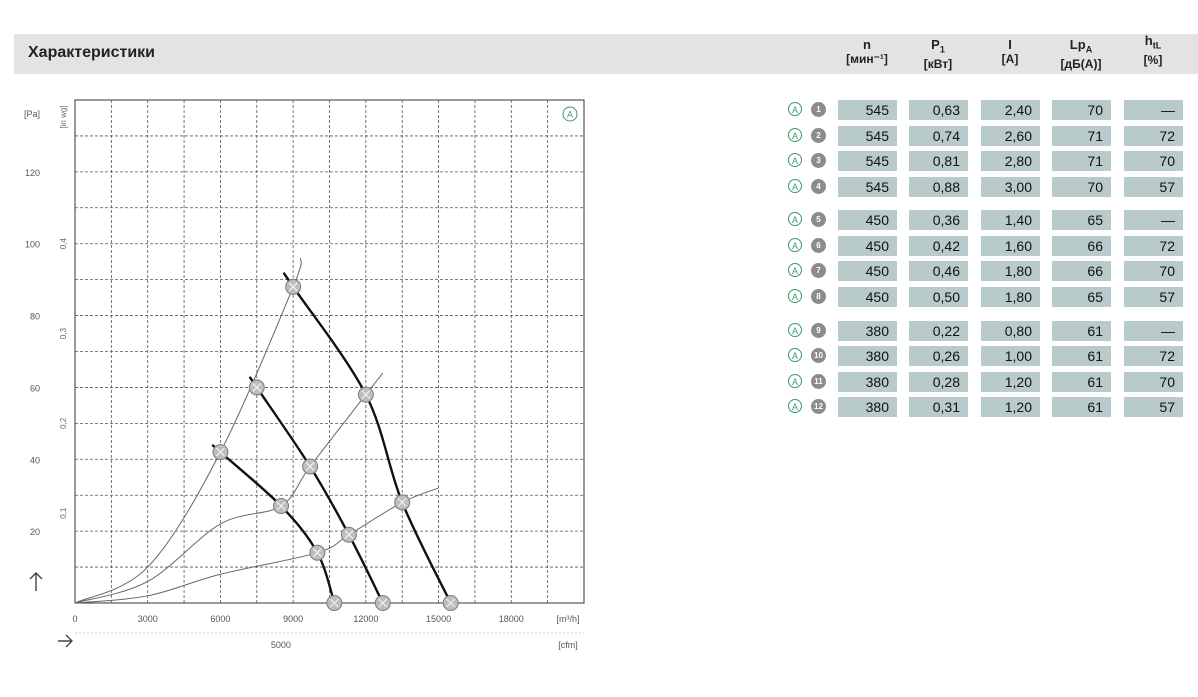 The width and height of the screenshot is (1198, 697). What do you see at coordinates (938, 63) in the screenshot?
I see `col-unit: [кВт]` at bounding box center [938, 63].